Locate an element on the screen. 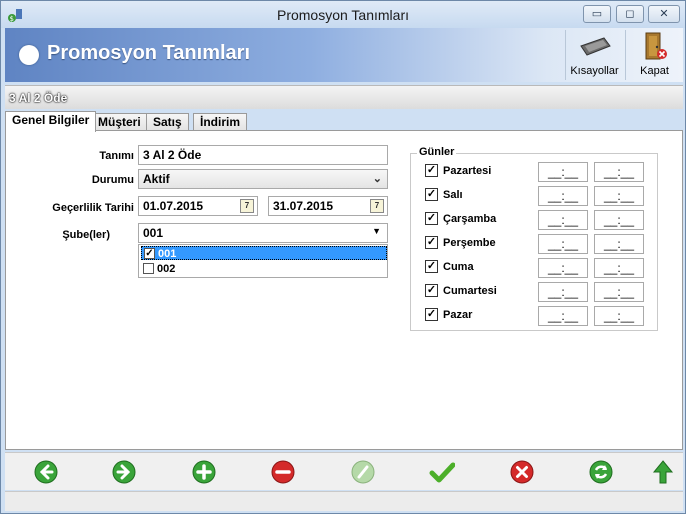 This screenshot has width=686, height=514. shortcuts-button: Kısayollar is located at coordinates (594, 55).